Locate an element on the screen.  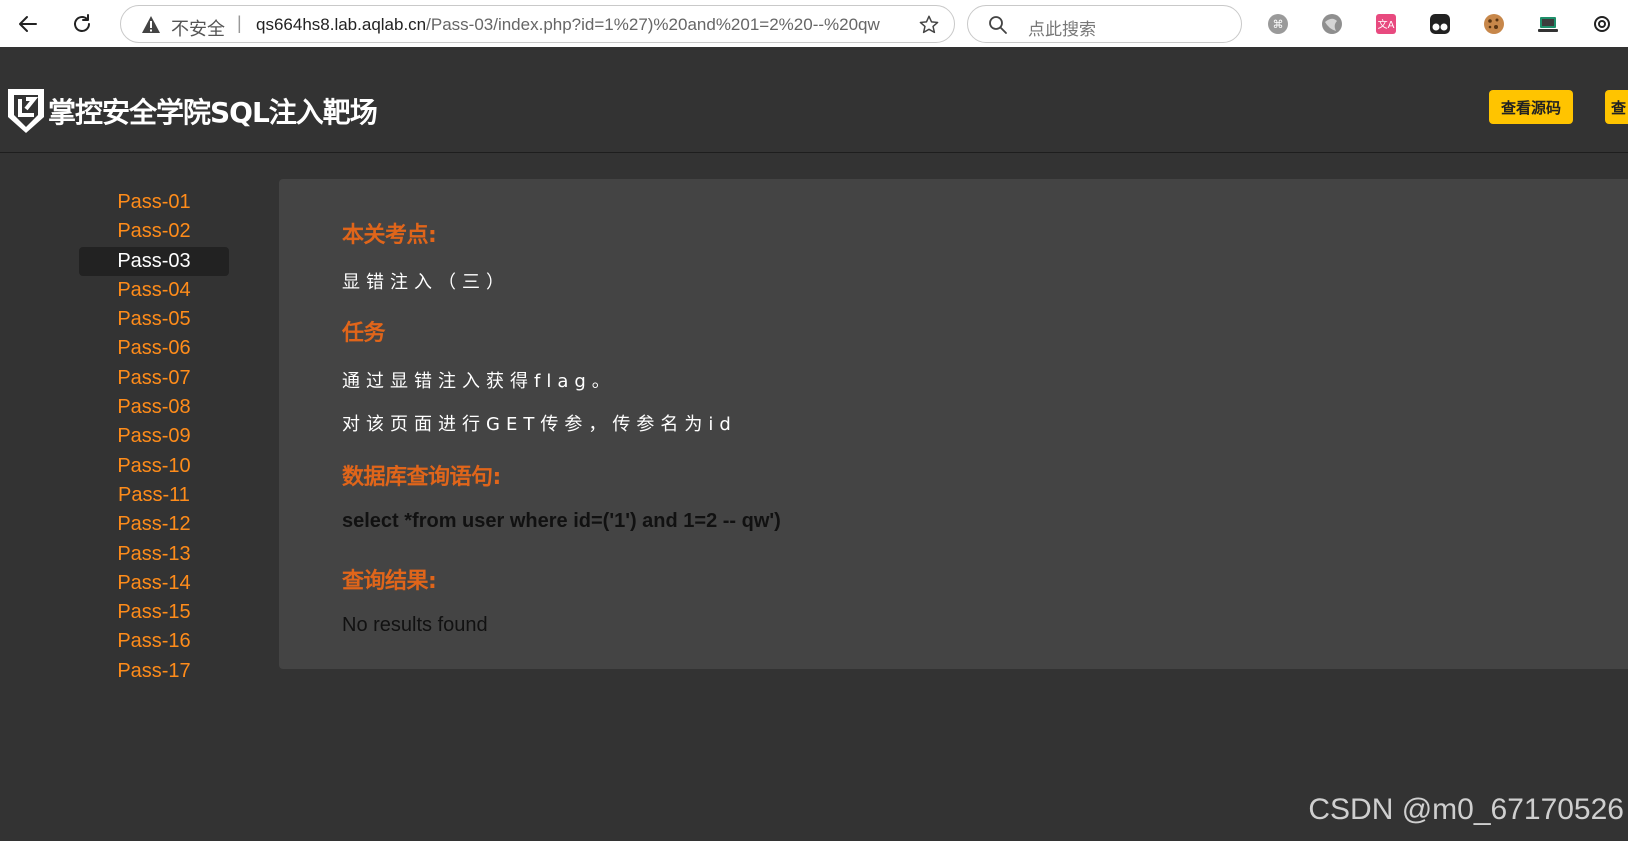
sidebar-item-pass-06: Pass-06 is located at coordinates (154, 348).